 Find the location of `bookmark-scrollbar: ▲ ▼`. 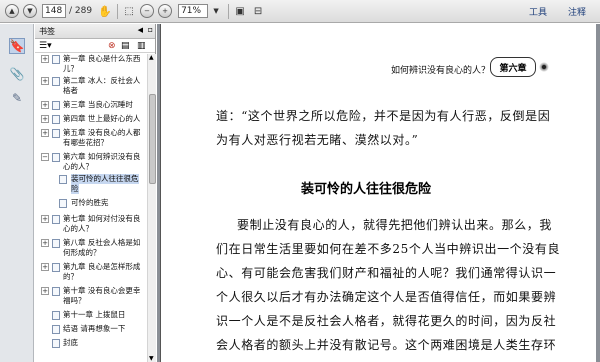

bookmark-scrollbar: ▲ ▼ is located at coordinates (151, 208).